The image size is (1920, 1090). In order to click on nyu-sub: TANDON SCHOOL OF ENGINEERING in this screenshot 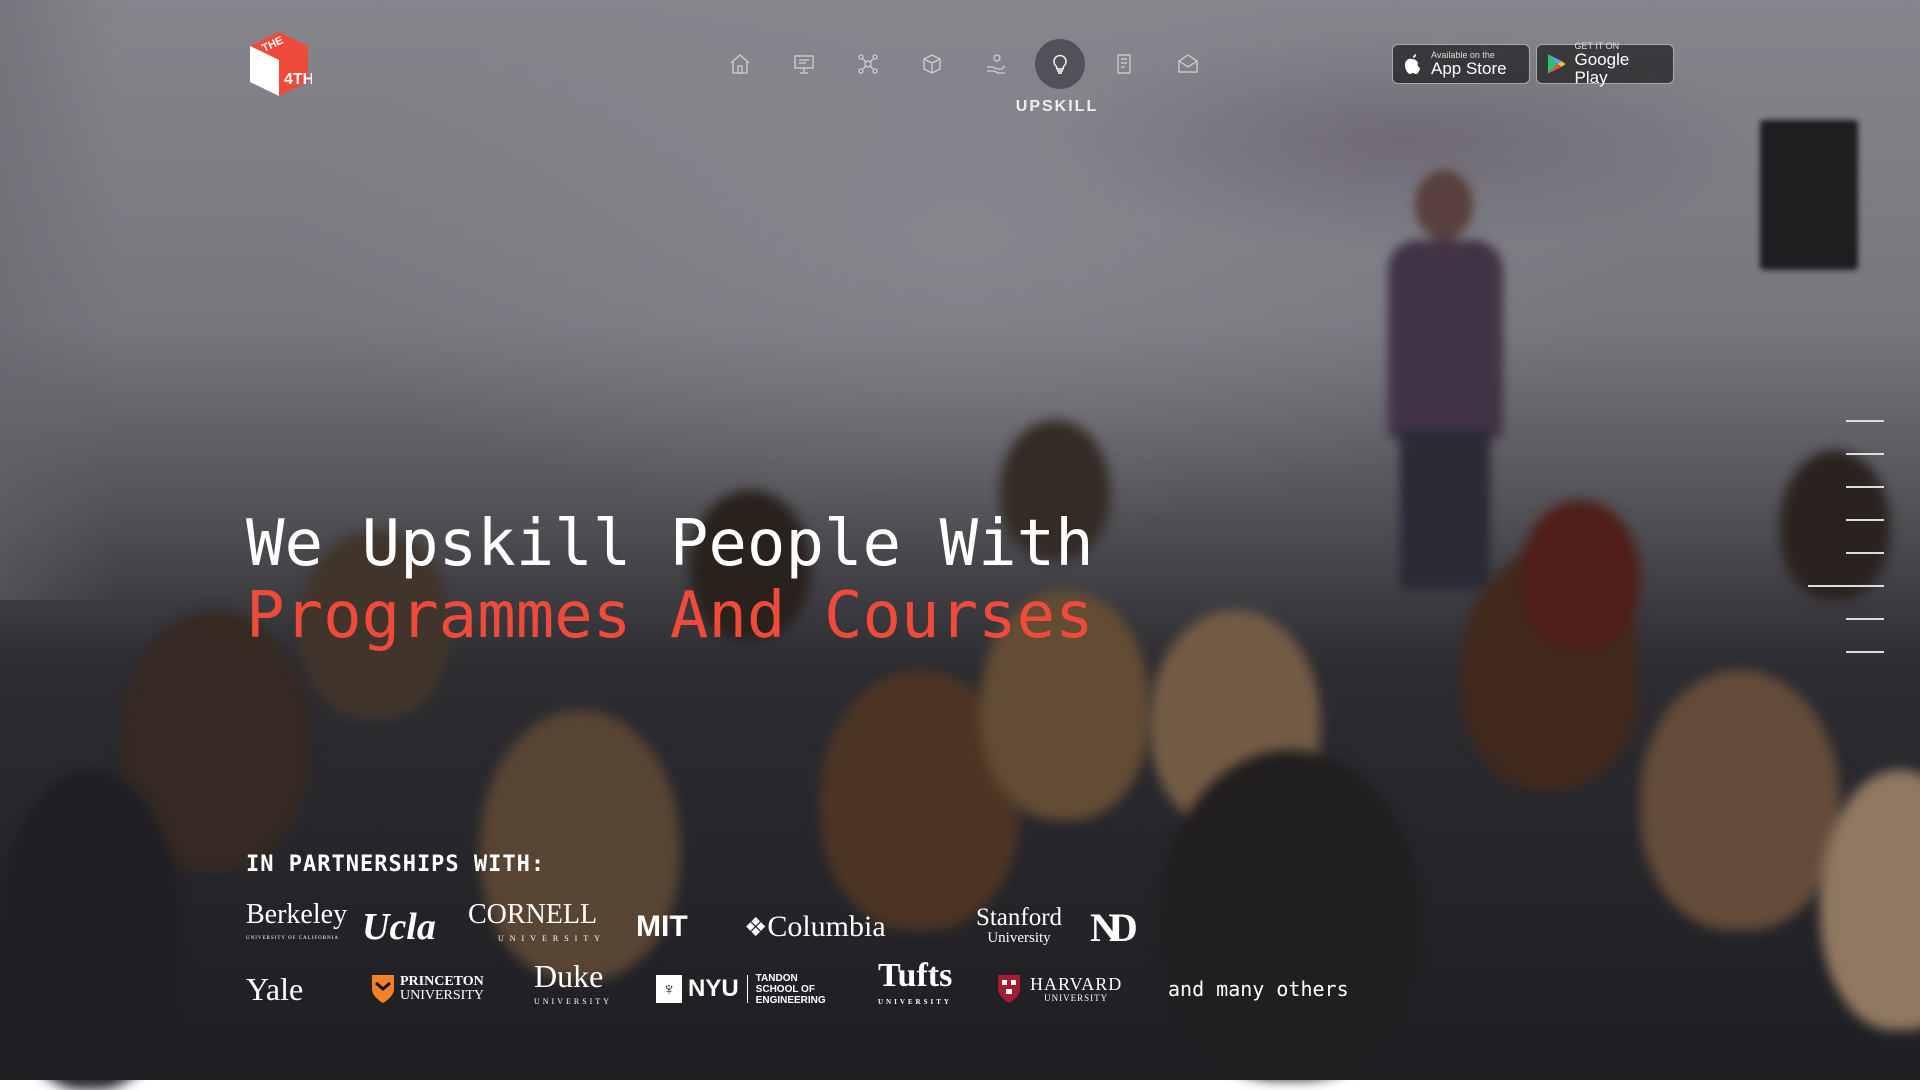, I will do `click(790, 989)`.